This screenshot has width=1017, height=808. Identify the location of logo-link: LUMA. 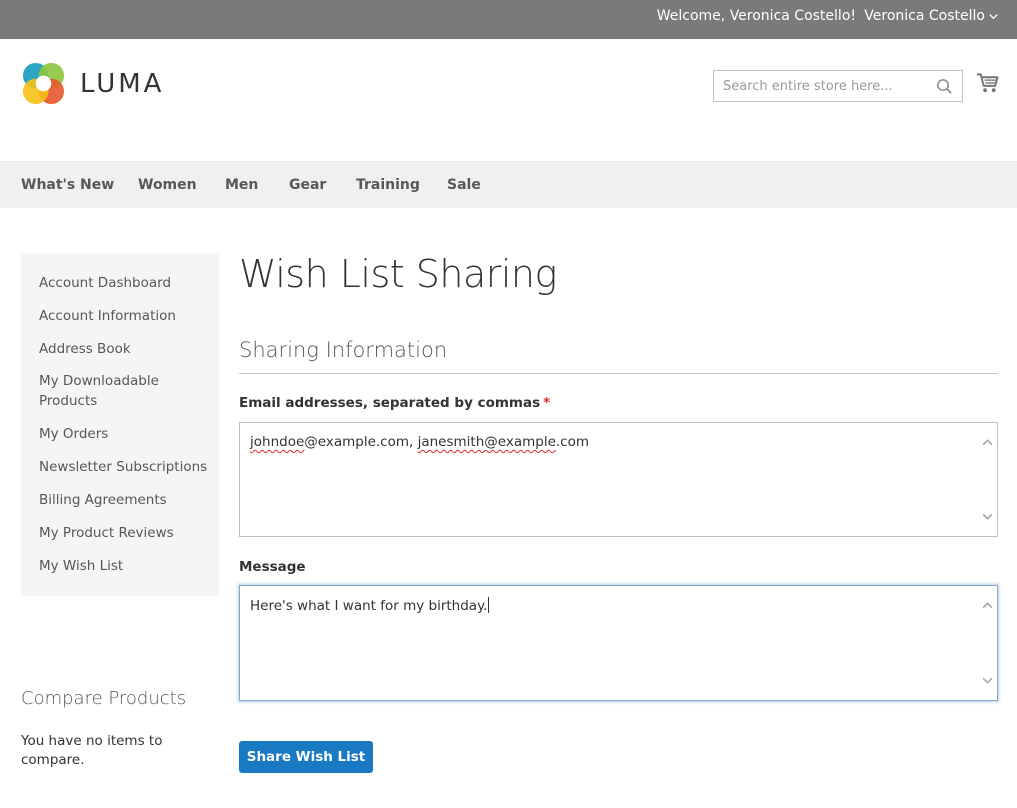
(92, 83).